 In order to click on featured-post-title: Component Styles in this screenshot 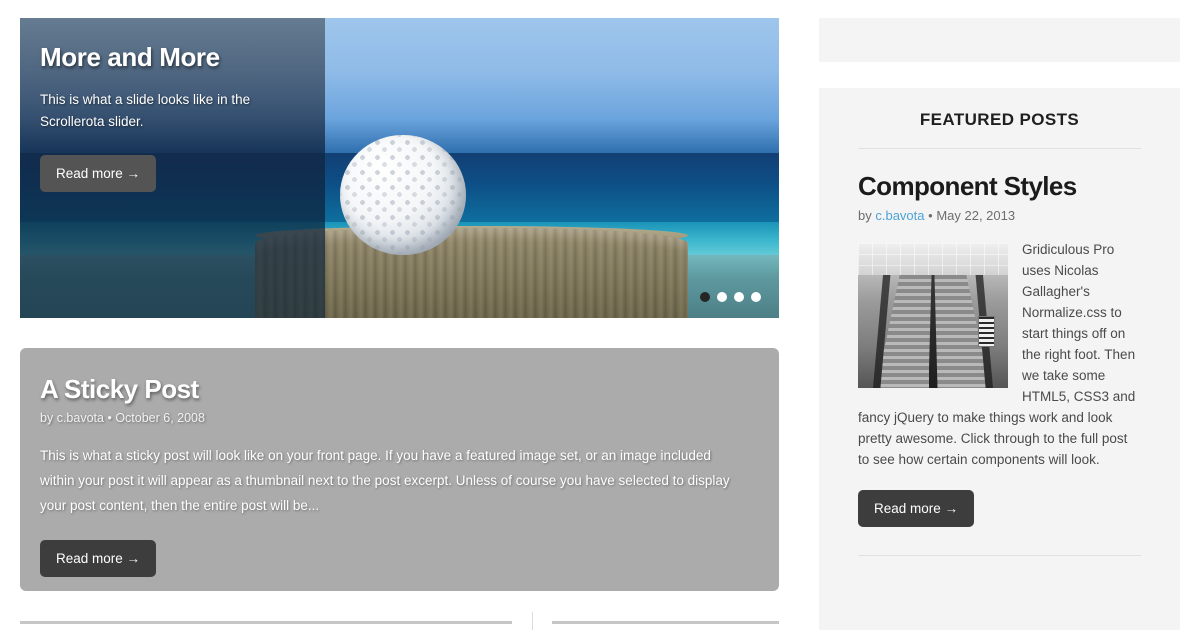, I will do `click(999, 186)`.